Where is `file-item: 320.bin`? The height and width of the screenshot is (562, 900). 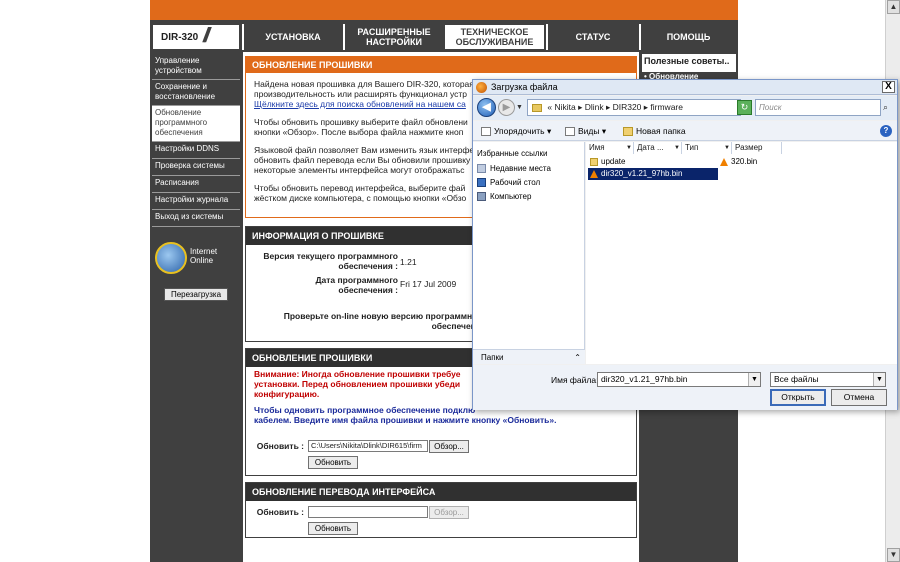
file-item: 320.bin is located at coordinates (737, 162).